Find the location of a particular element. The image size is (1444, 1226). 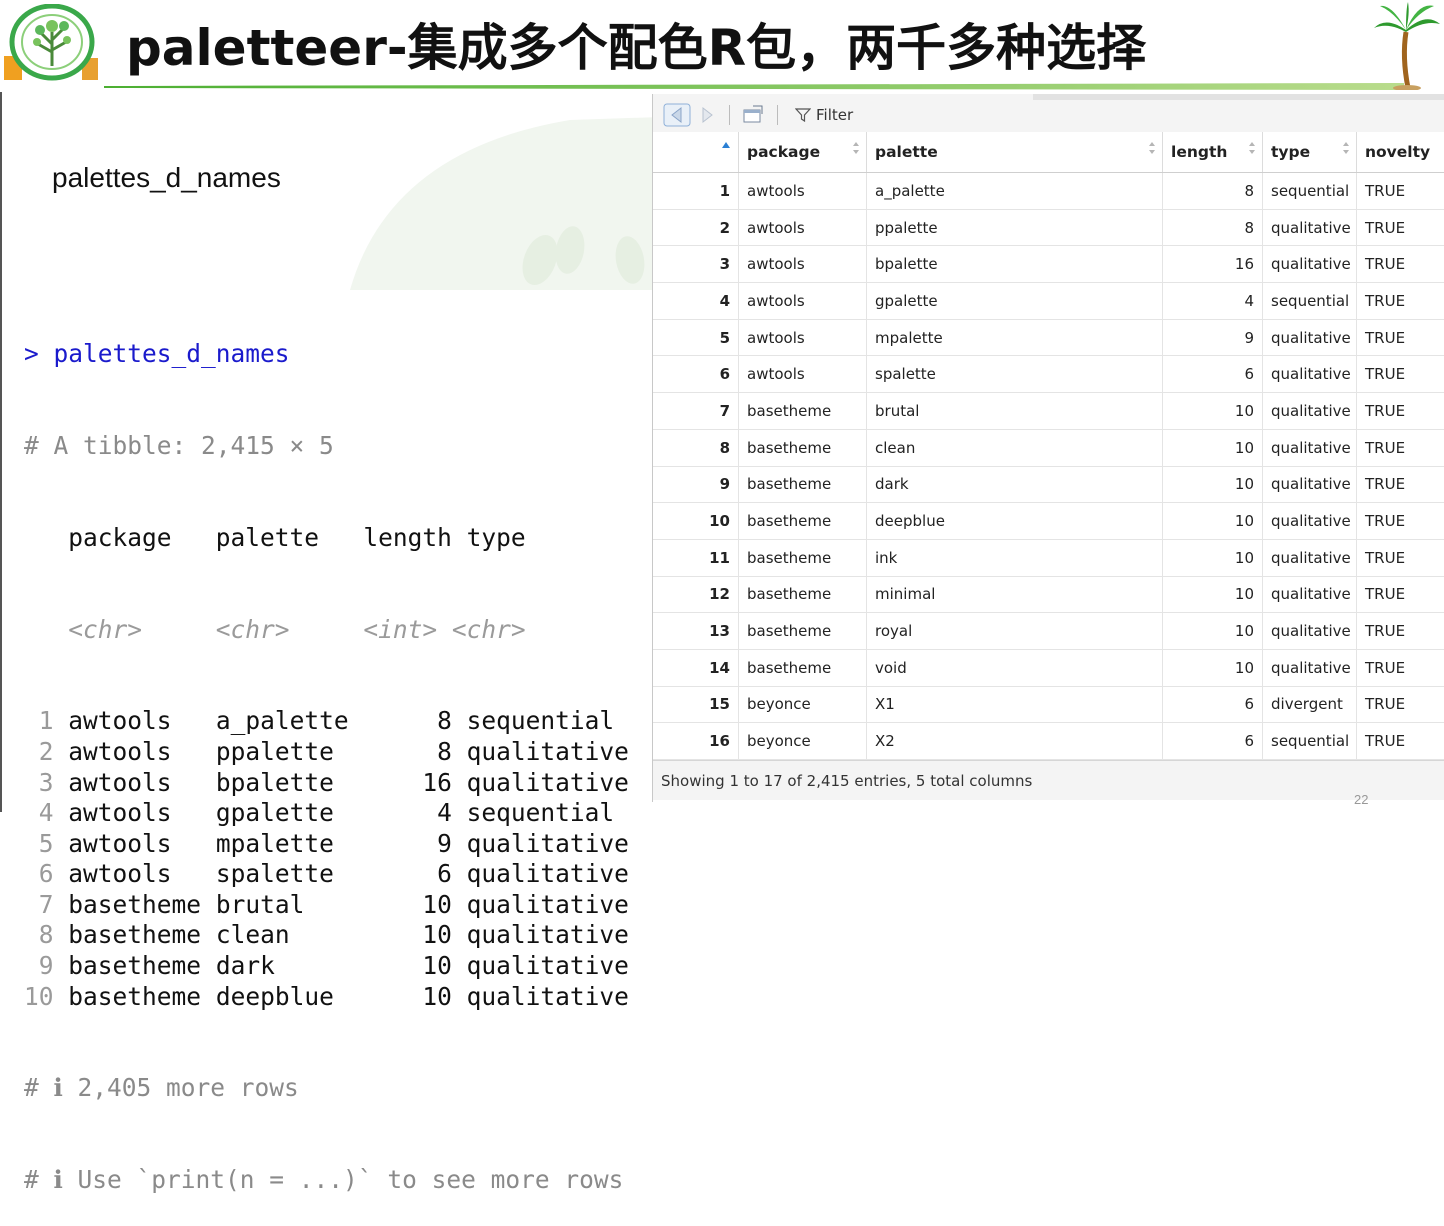

column-header-length: length is located at coordinates (1213, 152).